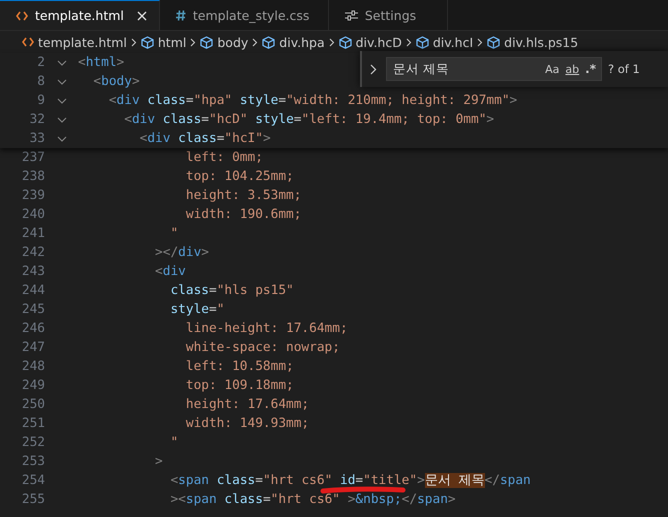 This screenshot has height=517, width=668. I want to click on breadcrumb-item: div.hcI, so click(445, 42).